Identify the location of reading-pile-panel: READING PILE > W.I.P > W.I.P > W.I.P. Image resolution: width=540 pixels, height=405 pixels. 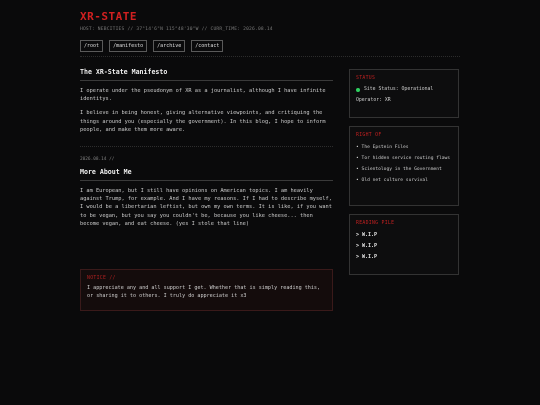
(404, 244).